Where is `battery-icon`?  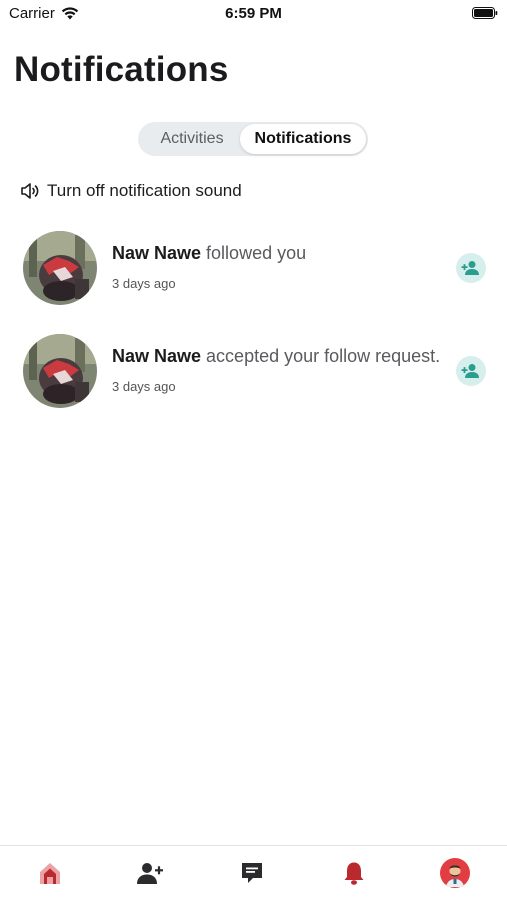
battery-icon is located at coordinates (485, 13).